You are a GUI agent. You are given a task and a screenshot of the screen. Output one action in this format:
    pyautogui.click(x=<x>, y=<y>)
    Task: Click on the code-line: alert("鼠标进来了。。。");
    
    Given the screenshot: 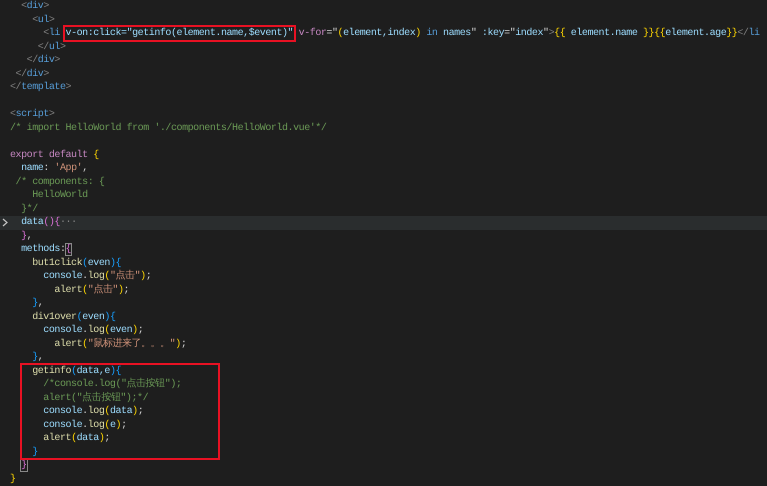 What is the action you would take?
    pyautogui.click(x=119, y=344)
    